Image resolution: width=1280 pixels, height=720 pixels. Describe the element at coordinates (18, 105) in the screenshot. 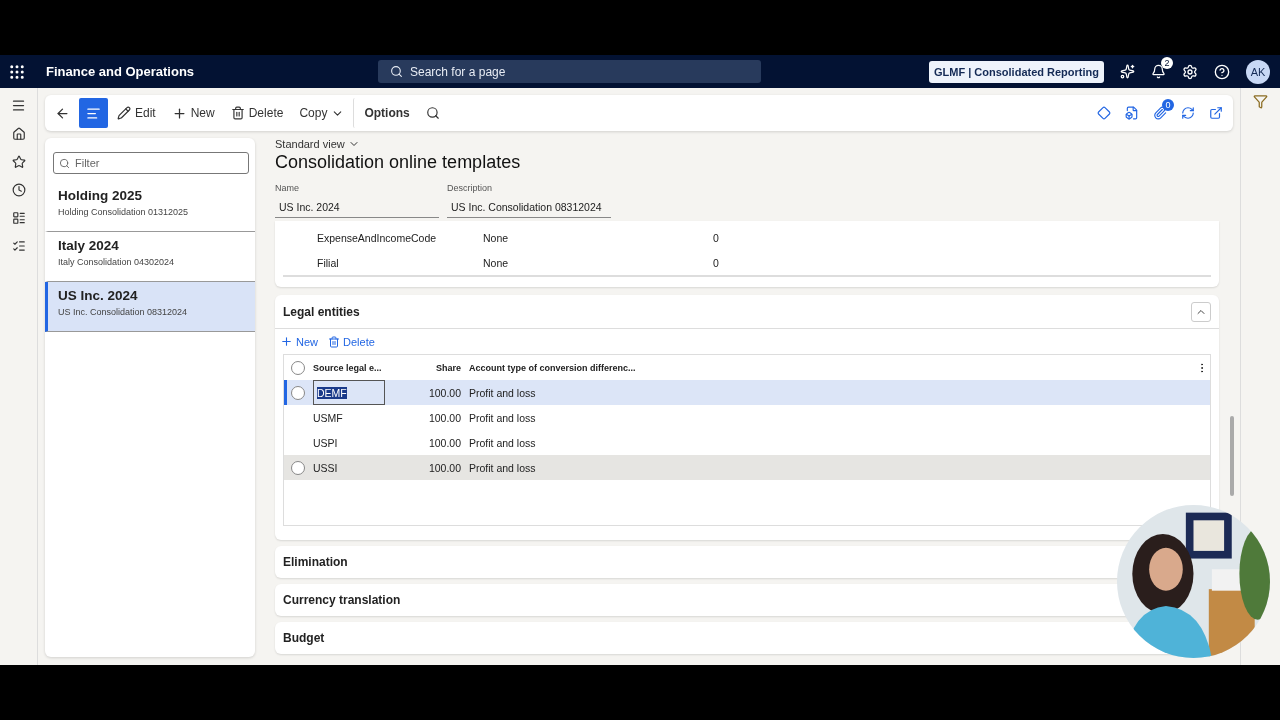

I see `menu-icon` at that location.